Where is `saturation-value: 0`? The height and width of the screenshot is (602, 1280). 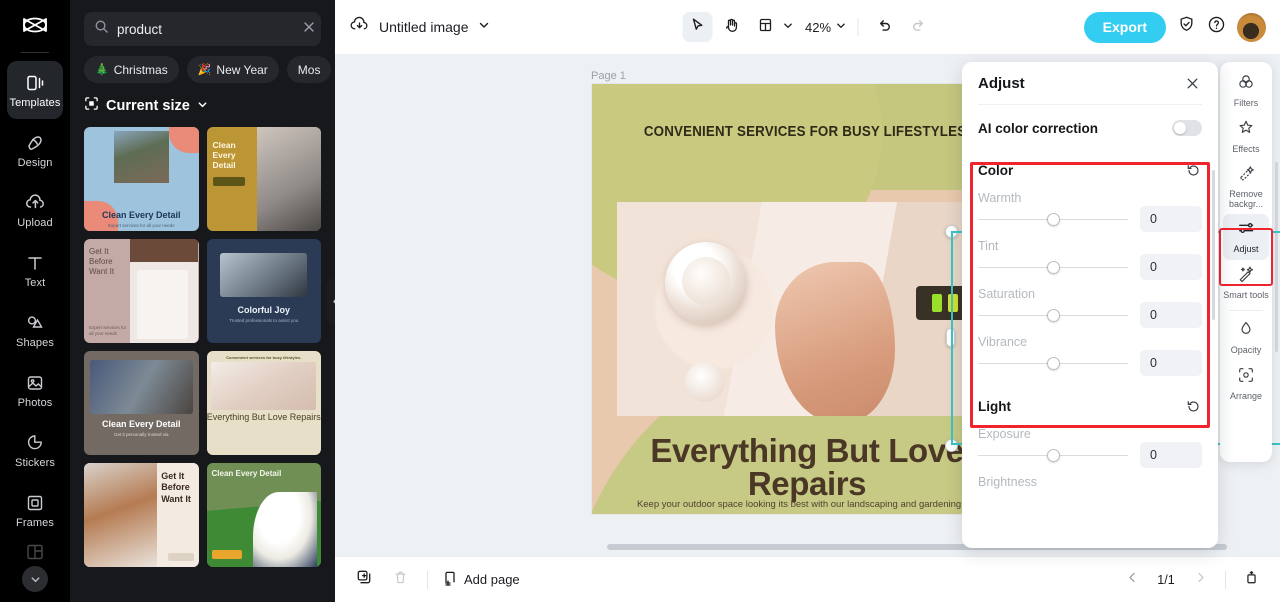 saturation-value: 0 is located at coordinates (1171, 315).